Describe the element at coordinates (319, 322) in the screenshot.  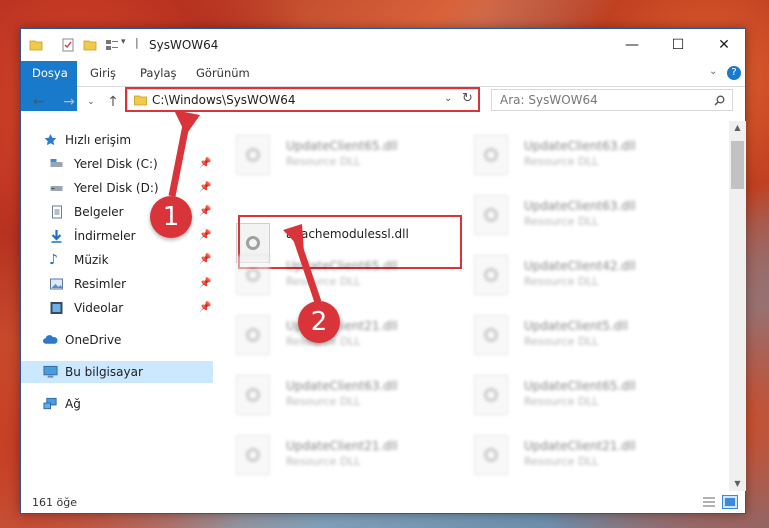
I see `callout-badge-2: 2` at that location.